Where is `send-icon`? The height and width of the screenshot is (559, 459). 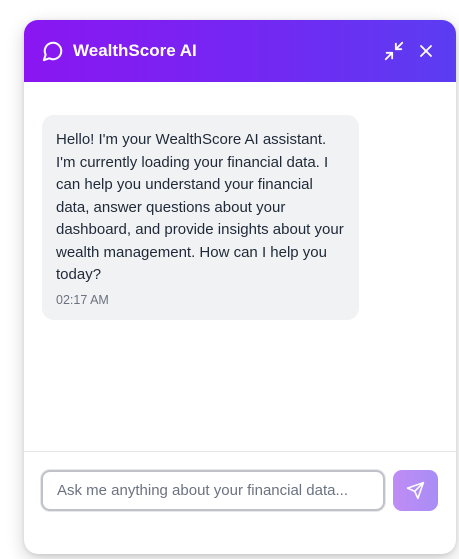 send-icon is located at coordinates (415, 490).